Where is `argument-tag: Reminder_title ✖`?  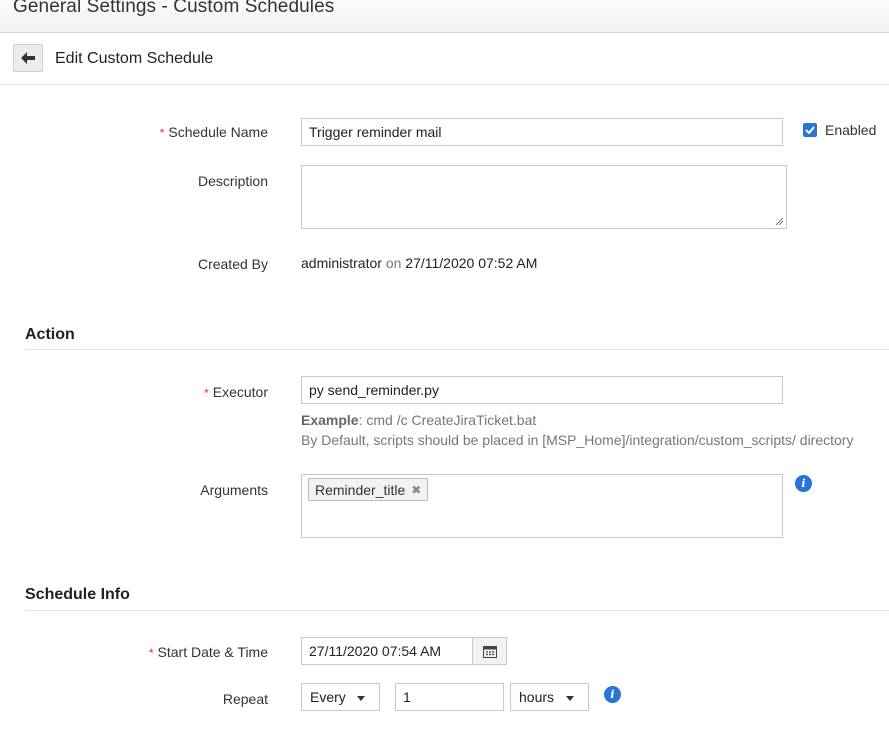 argument-tag: Reminder_title ✖ is located at coordinates (368, 489).